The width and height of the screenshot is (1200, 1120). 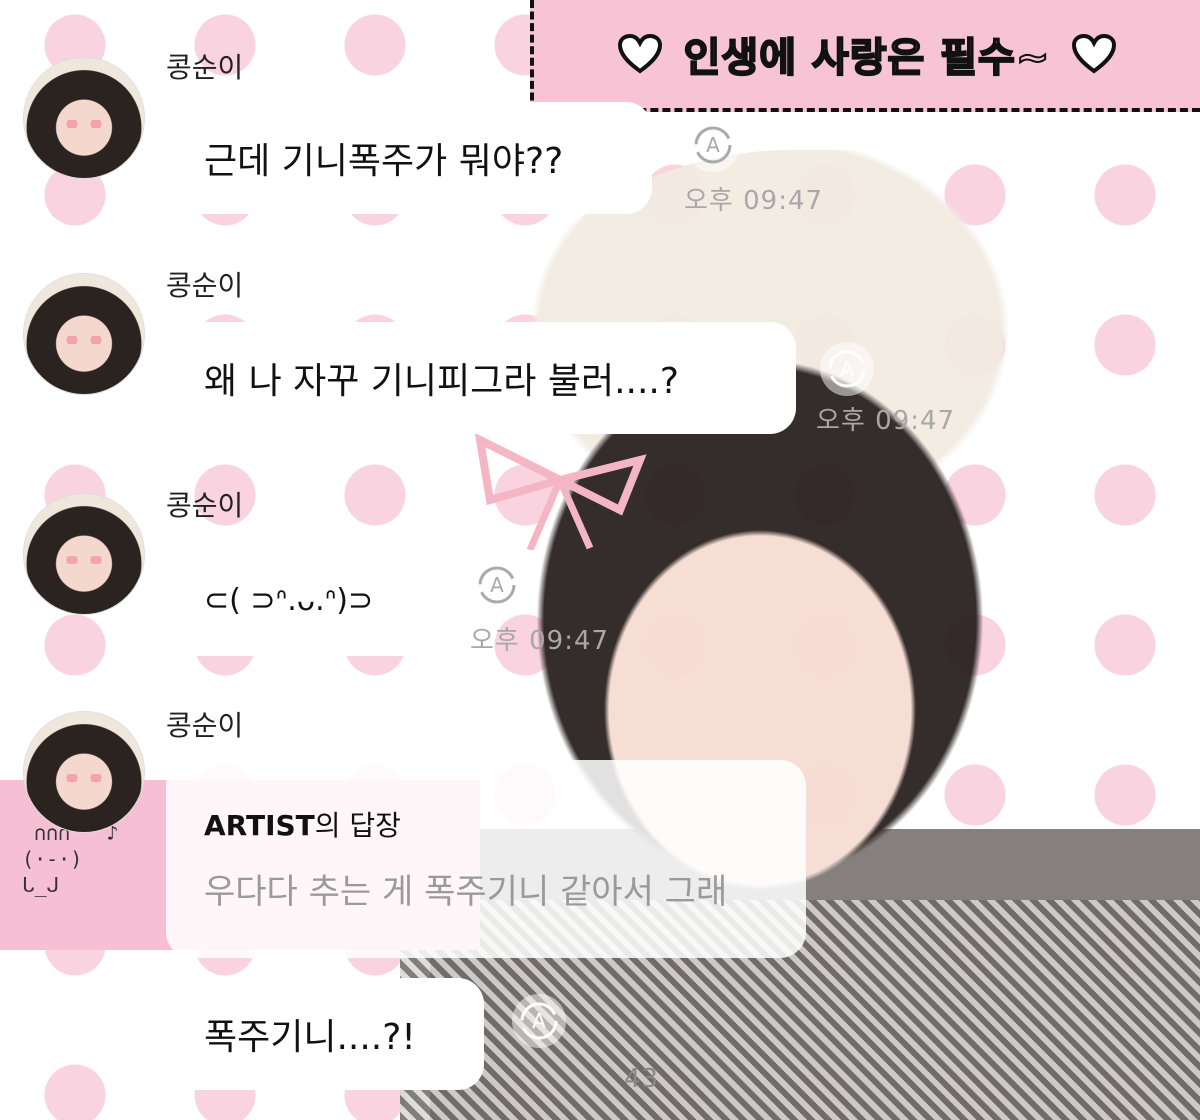 I want to click on reply-label-suffix: 의 답장, so click(x=357, y=825).